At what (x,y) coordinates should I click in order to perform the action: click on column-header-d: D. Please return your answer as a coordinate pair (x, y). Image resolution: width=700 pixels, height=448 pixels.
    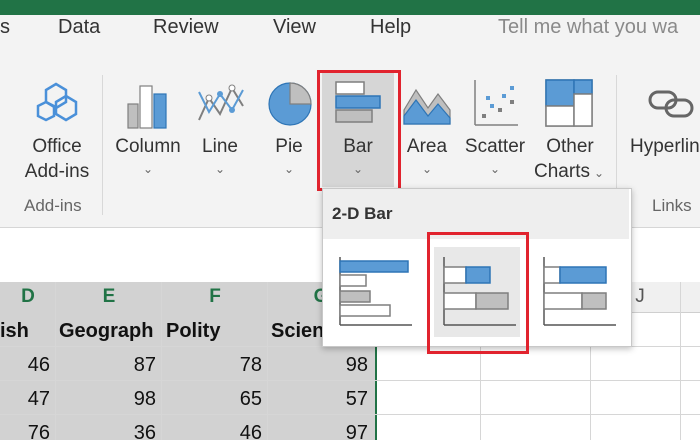
    Looking at the image, I should click on (28, 297).